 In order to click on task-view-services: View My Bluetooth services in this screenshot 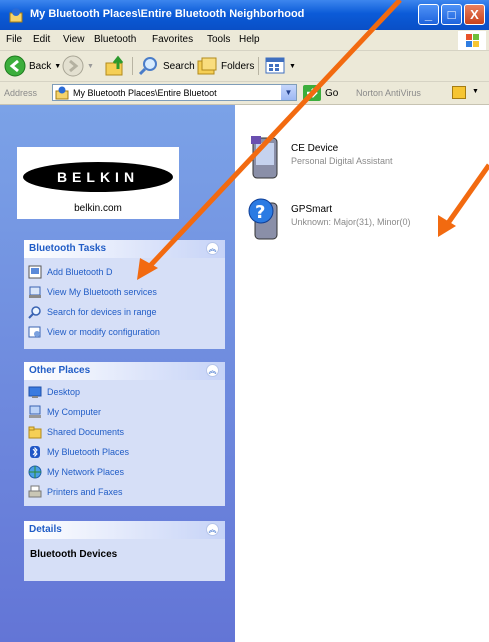, I will do `click(92, 292)`.